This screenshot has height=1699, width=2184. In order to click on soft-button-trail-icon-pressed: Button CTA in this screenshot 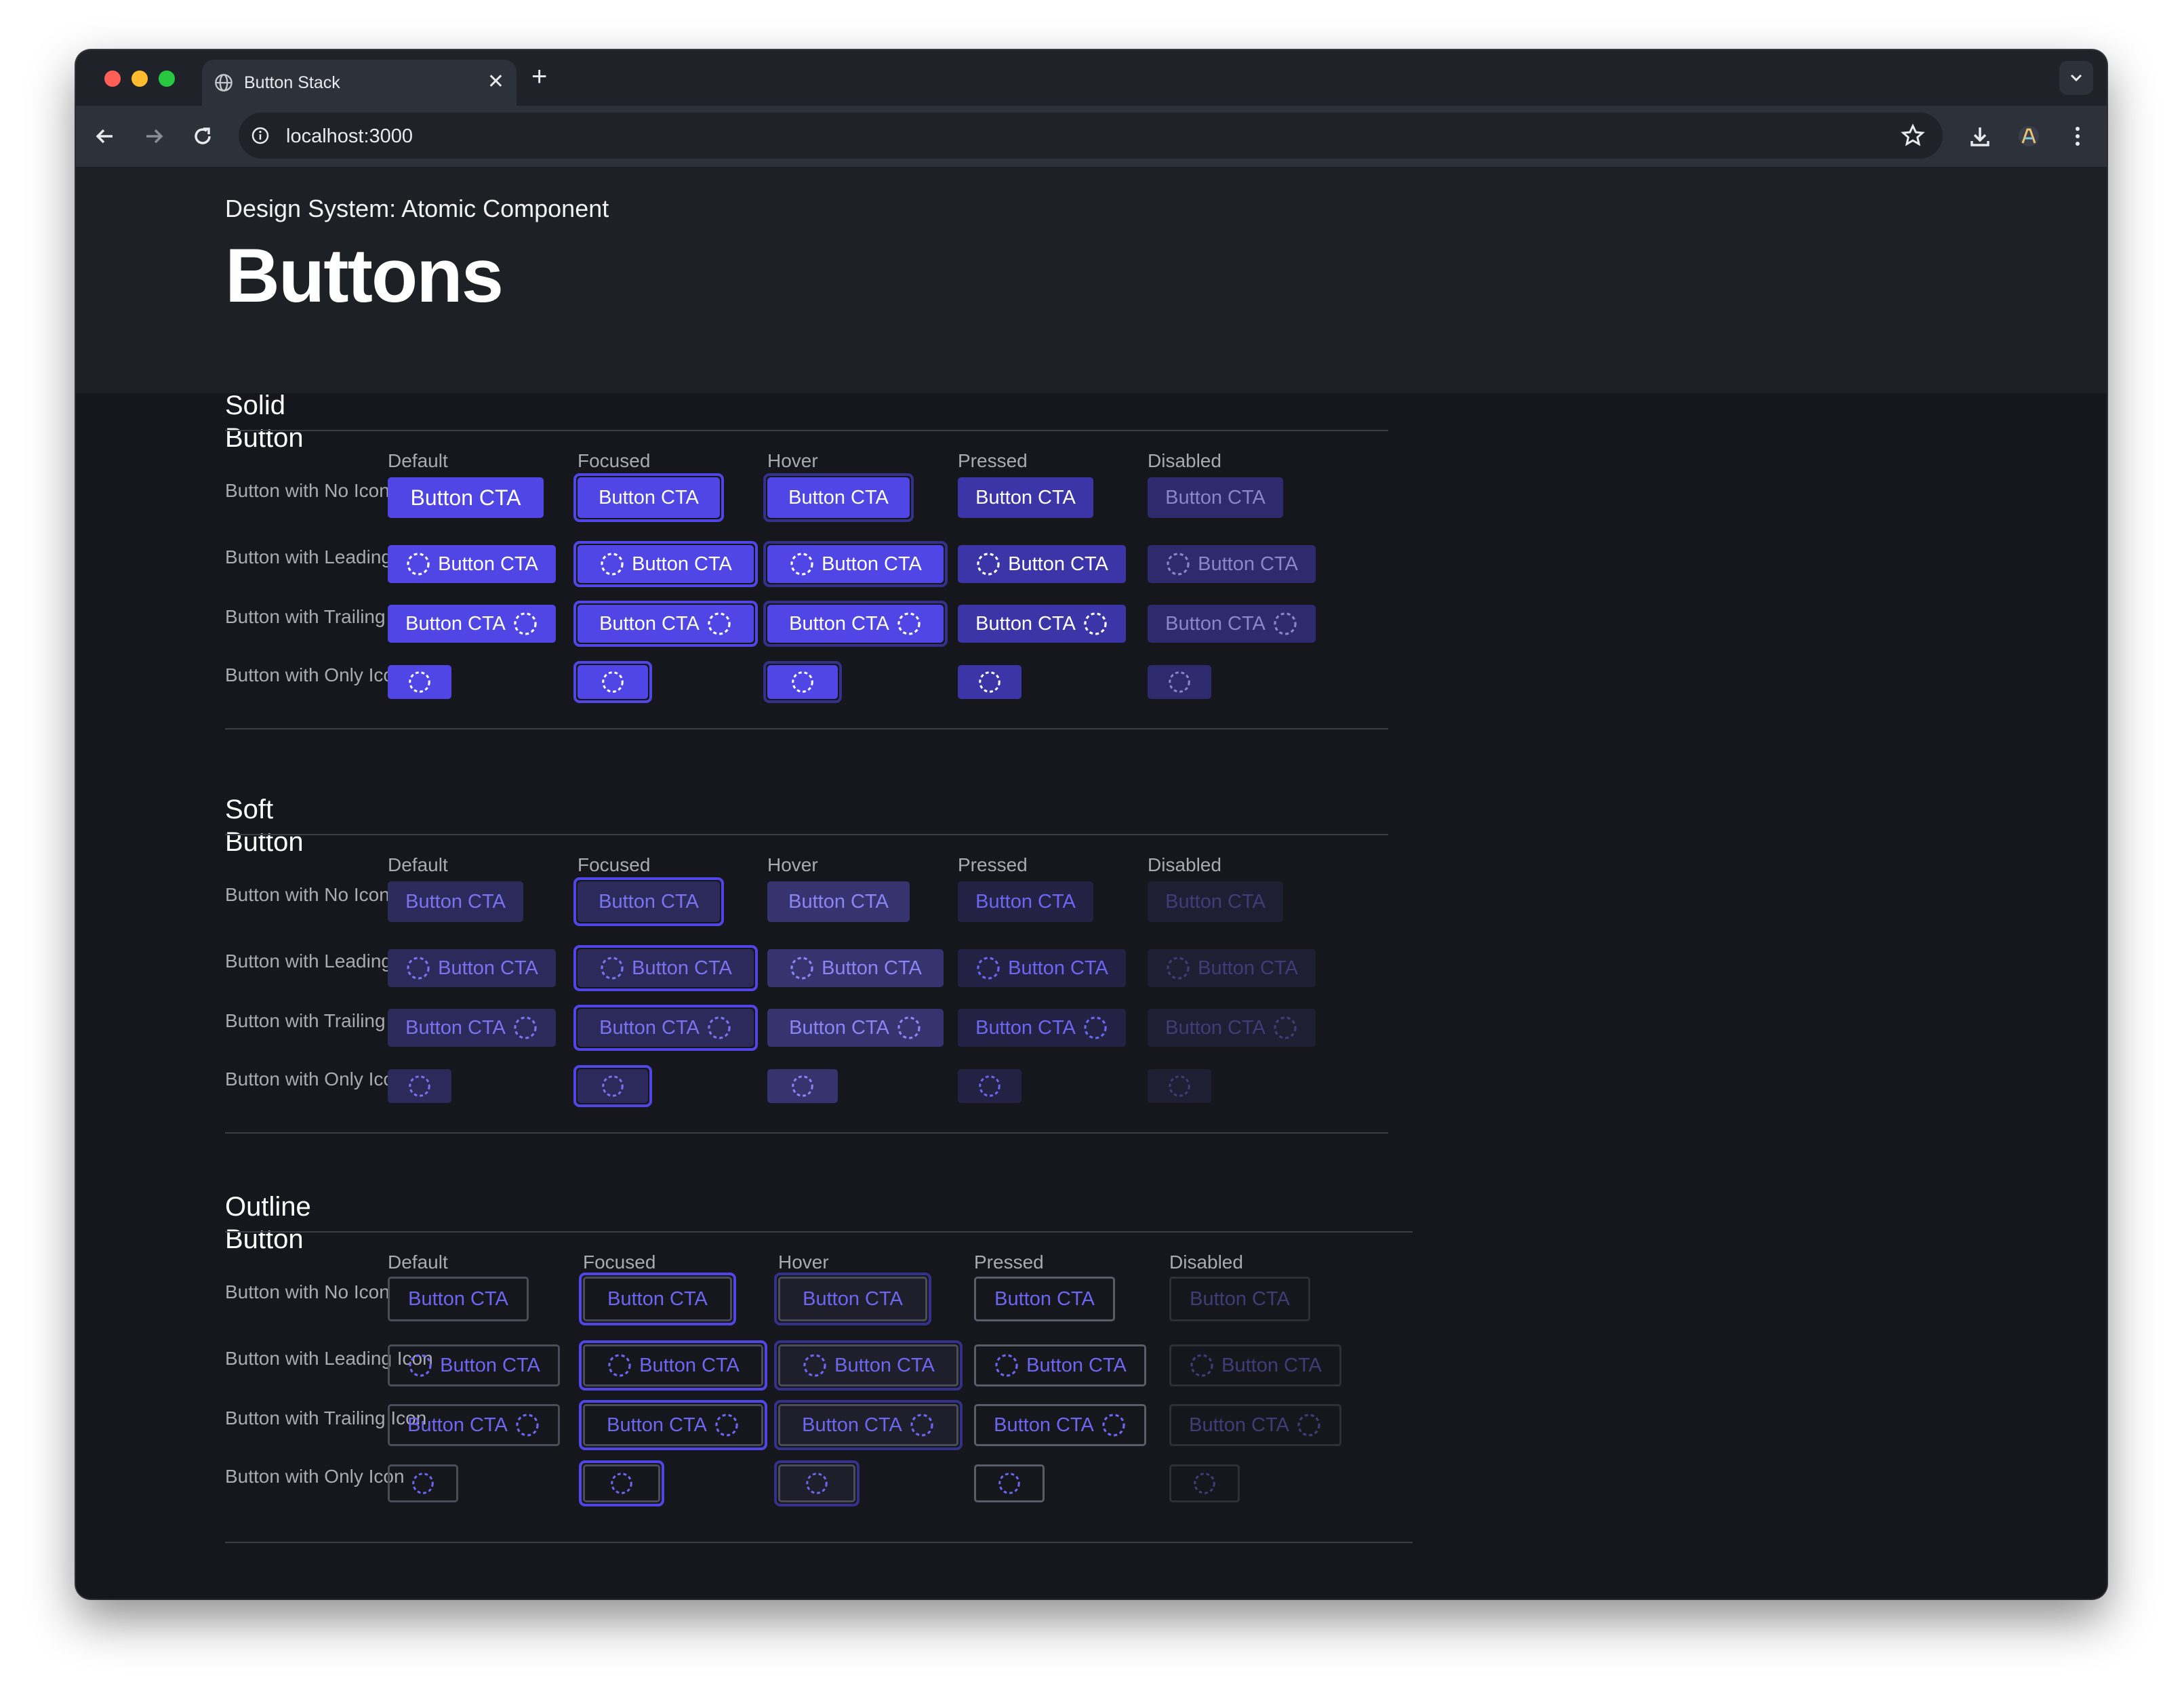, I will do `click(1042, 1028)`.